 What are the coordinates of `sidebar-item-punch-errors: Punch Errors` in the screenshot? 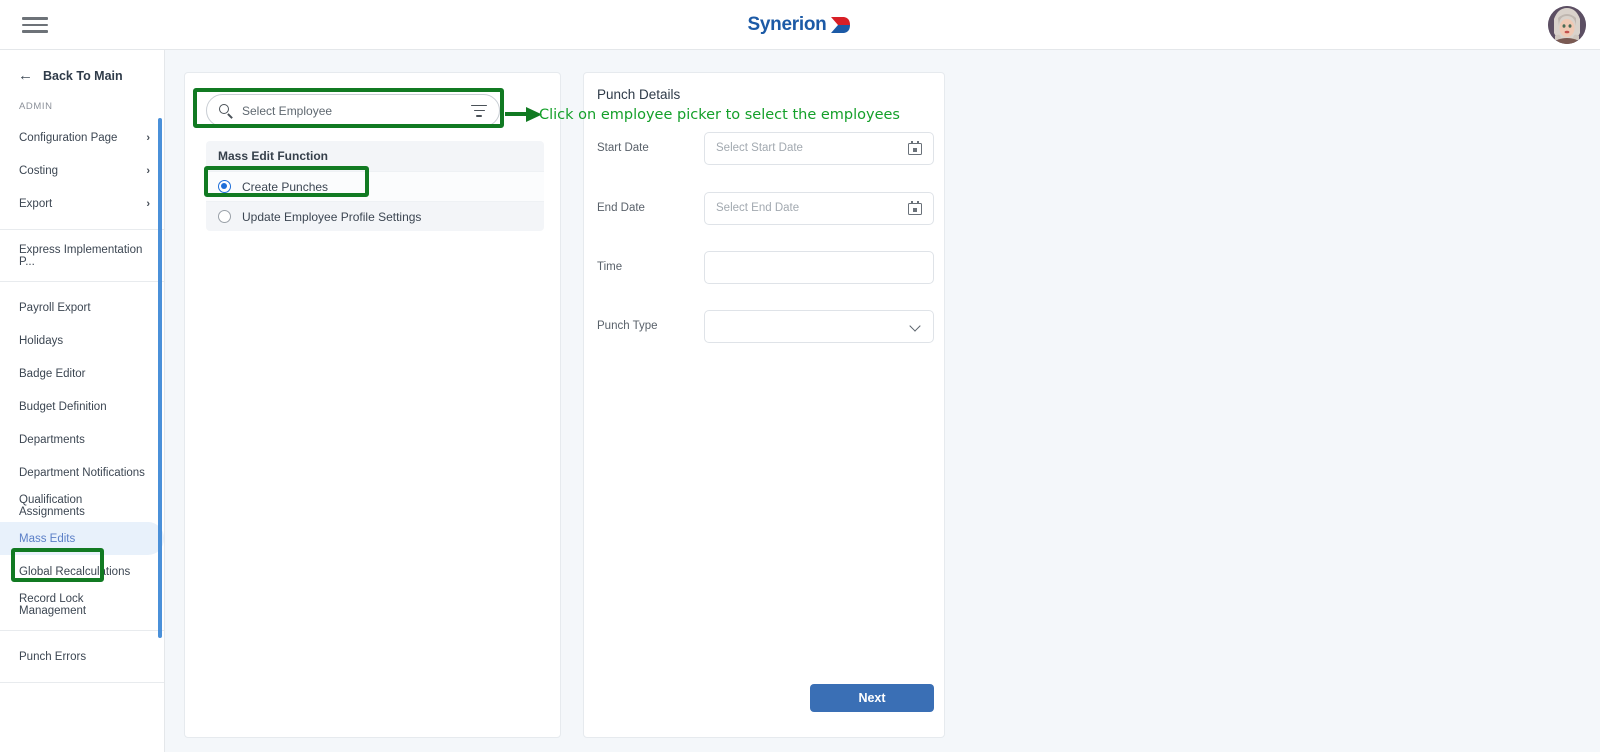 It's located at (82, 656).